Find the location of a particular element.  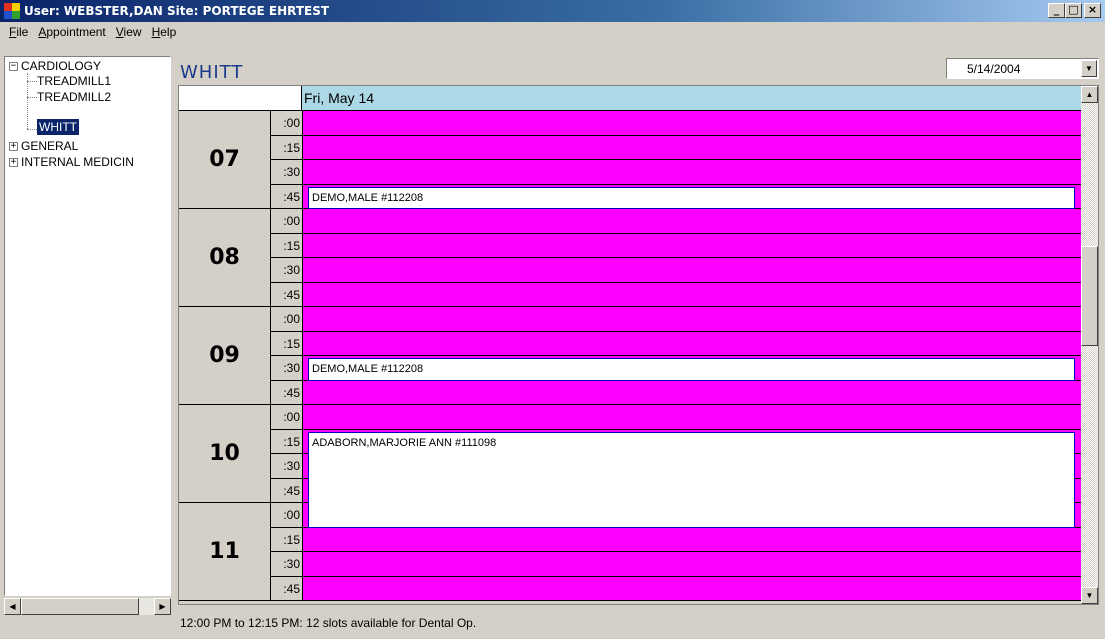

hour-block: 08 :00:15:30:45 is located at coordinates (240, 258).